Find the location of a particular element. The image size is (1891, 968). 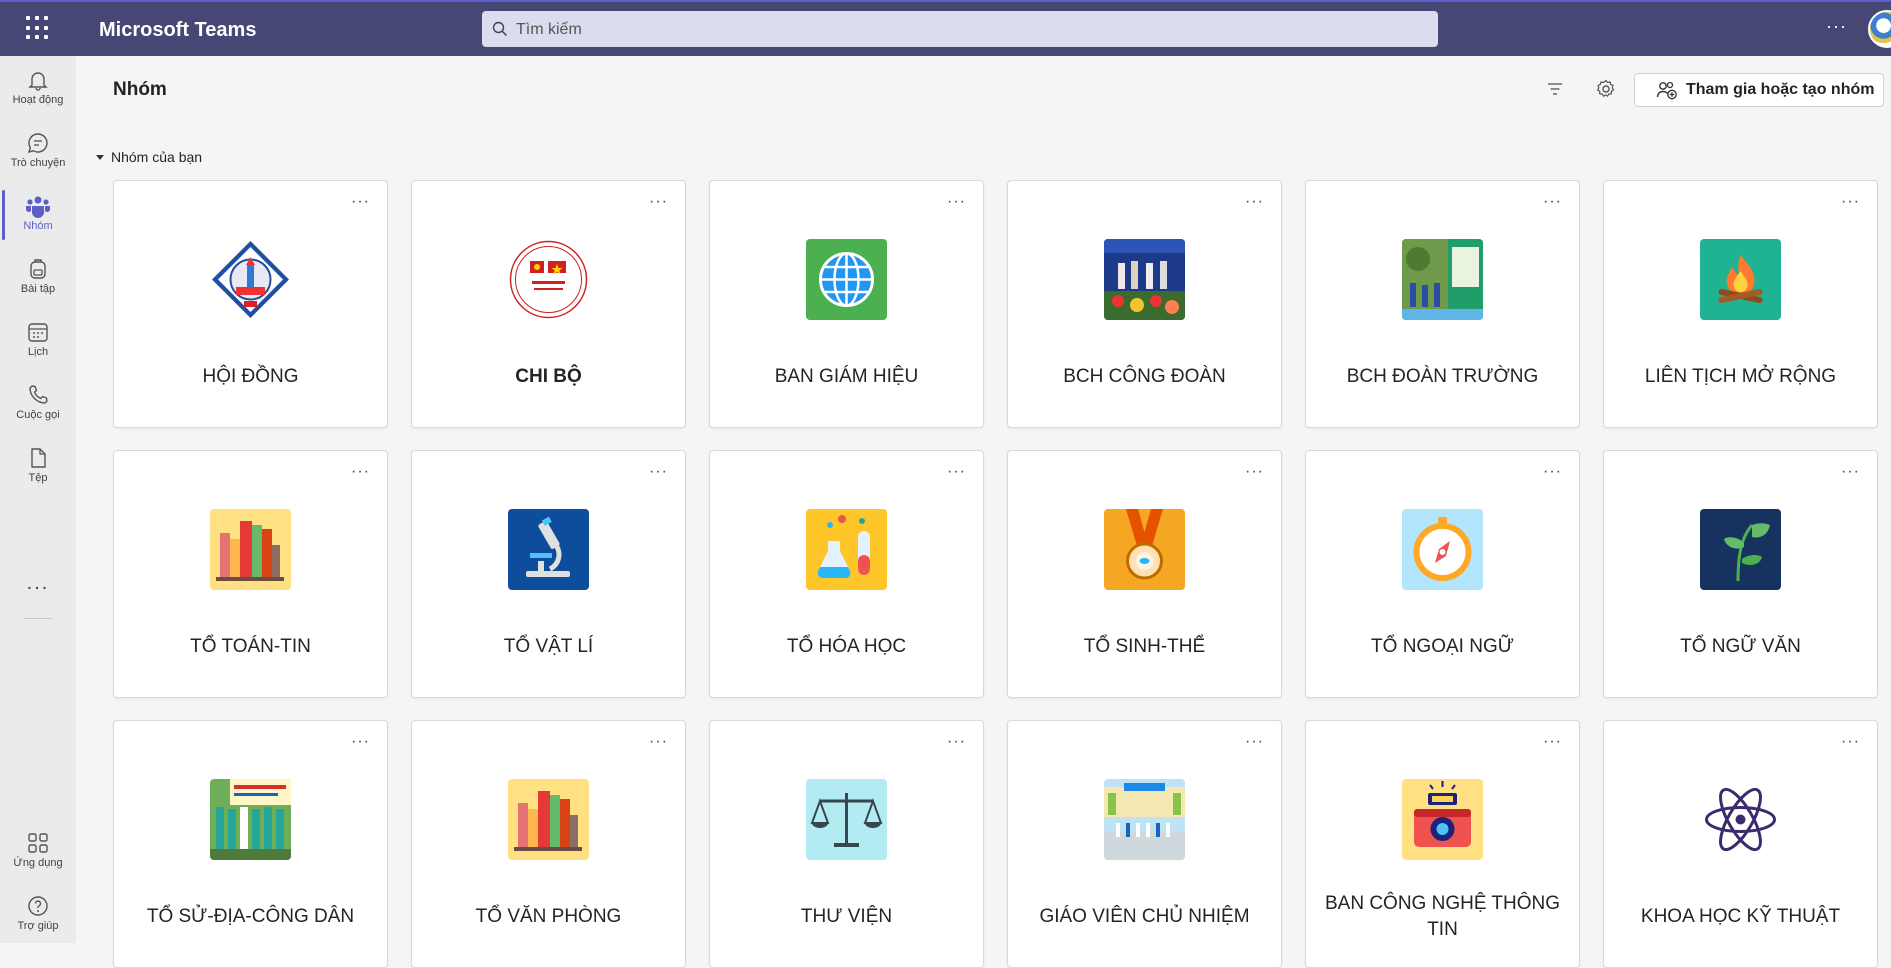

rail-label: Tệp is located at coordinates (38, 478).